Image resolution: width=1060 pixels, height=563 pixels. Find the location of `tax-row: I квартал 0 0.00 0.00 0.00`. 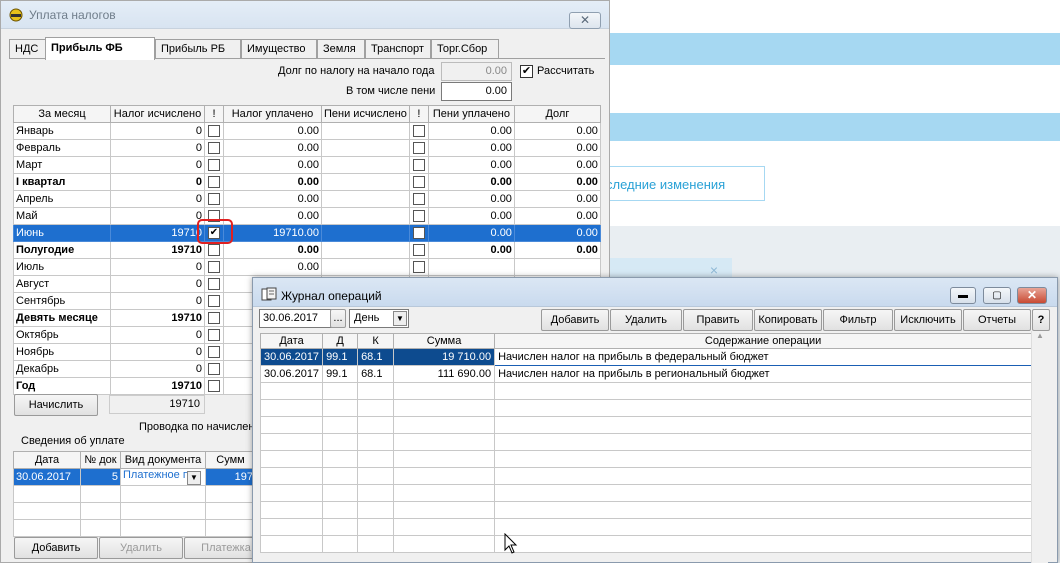

tax-row: I квартал 0 0.00 0.00 0.00 is located at coordinates (307, 182).